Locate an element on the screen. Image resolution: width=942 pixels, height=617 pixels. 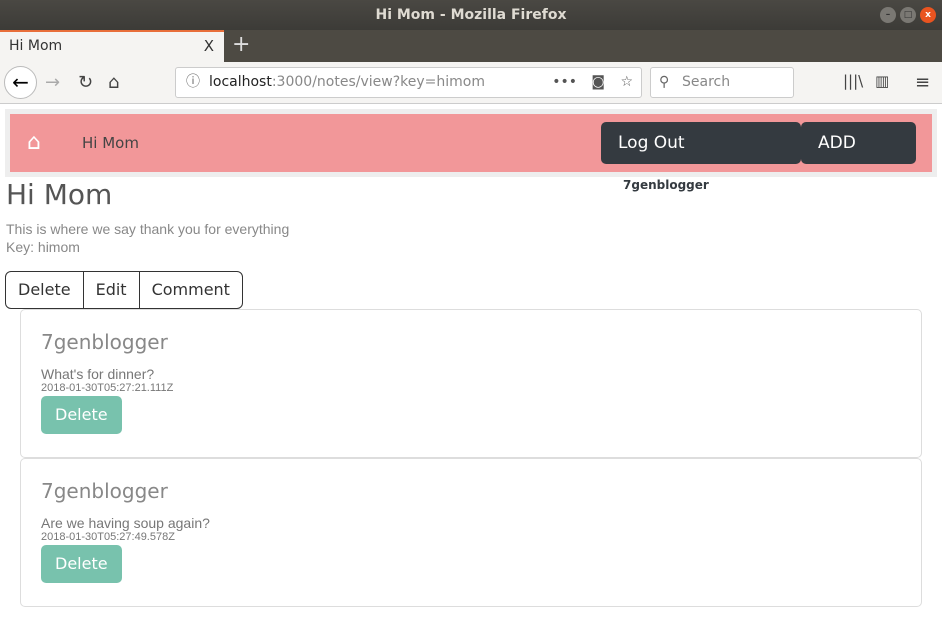
search-input: ⚲ Search is located at coordinates (722, 82).